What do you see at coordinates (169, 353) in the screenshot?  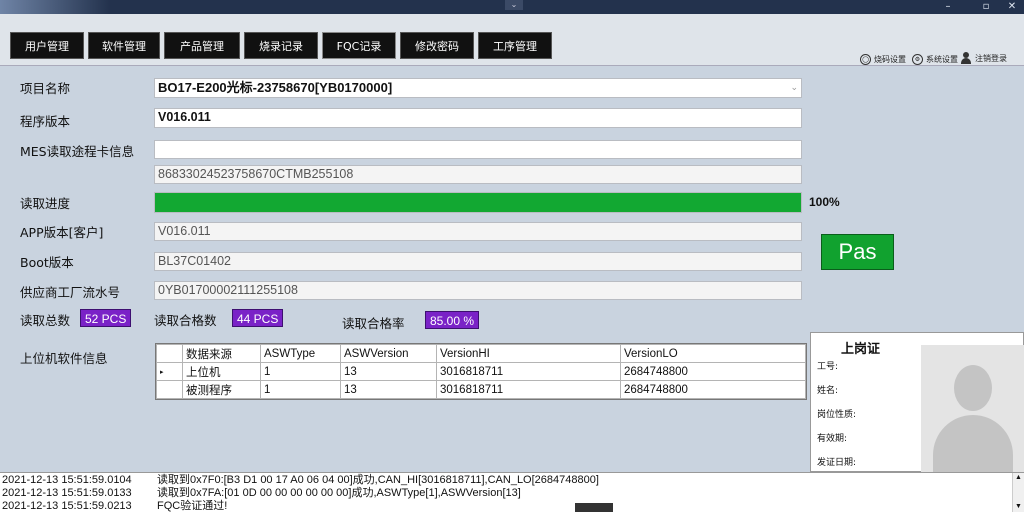 I see `row-selector-header` at bounding box center [169, 353].